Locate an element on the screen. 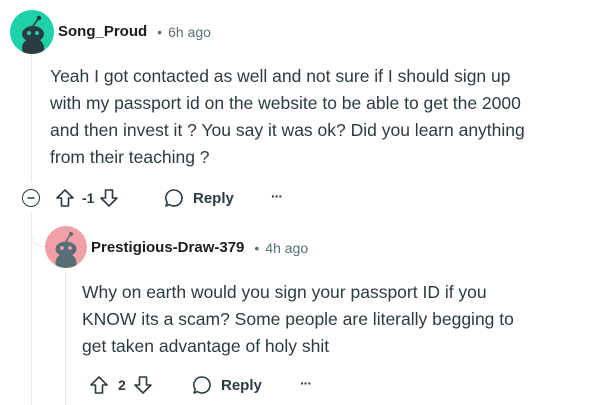  comment-header: Song_Proud • 6h ago is located at coordinates (134, 31).